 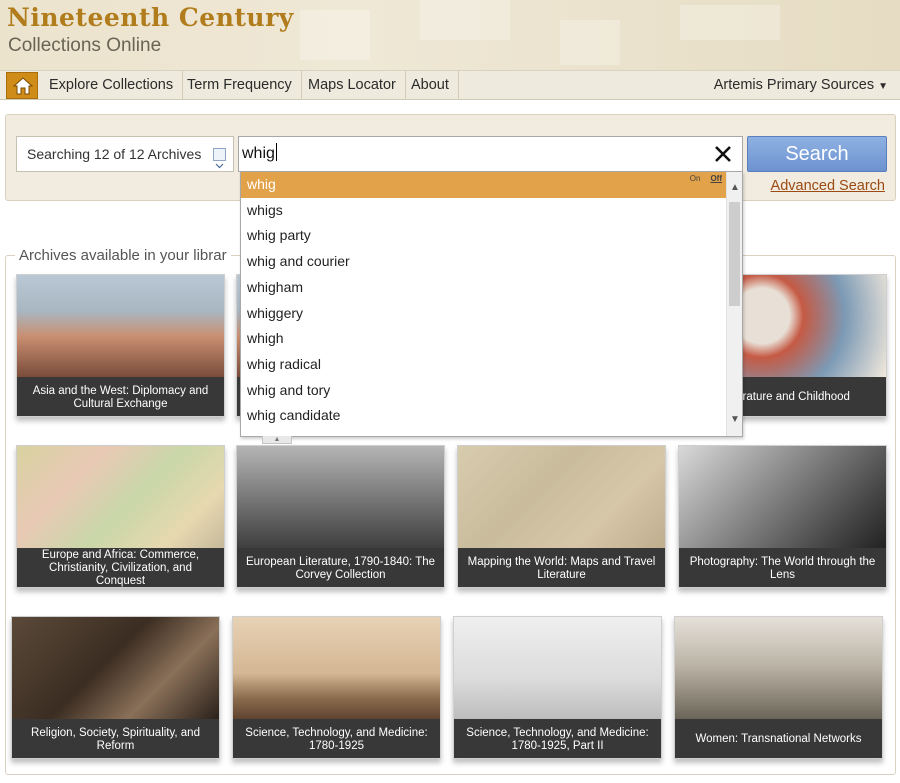 I want to click on home-button, so click(x=22, y=85).